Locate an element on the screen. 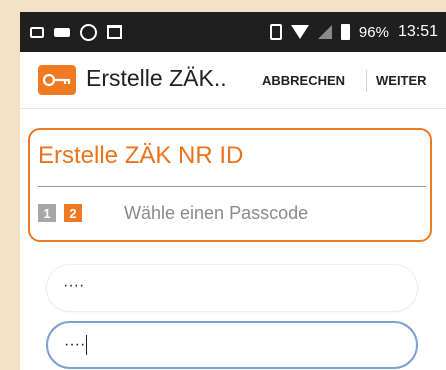  passcode-input: ···· is located at coordinates (232, 288).